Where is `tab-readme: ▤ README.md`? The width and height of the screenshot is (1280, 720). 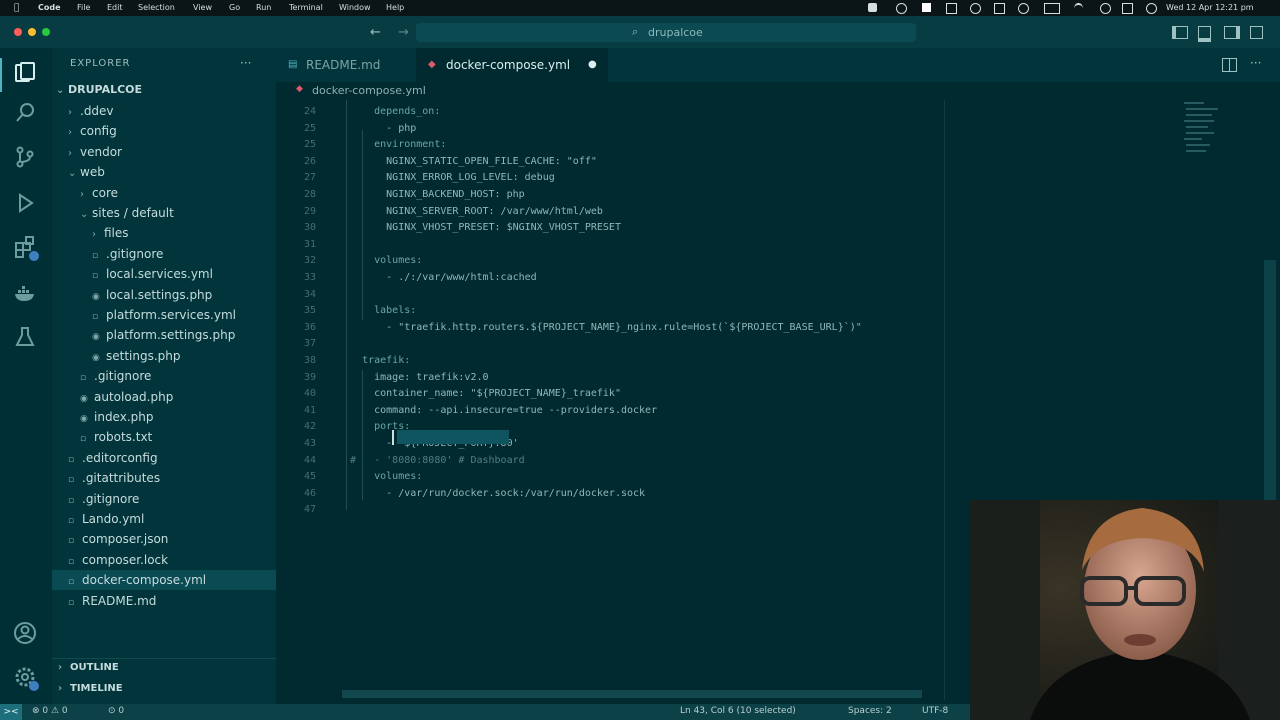
tab-readme: ▤ README.md is located at coordinates (346, 65).